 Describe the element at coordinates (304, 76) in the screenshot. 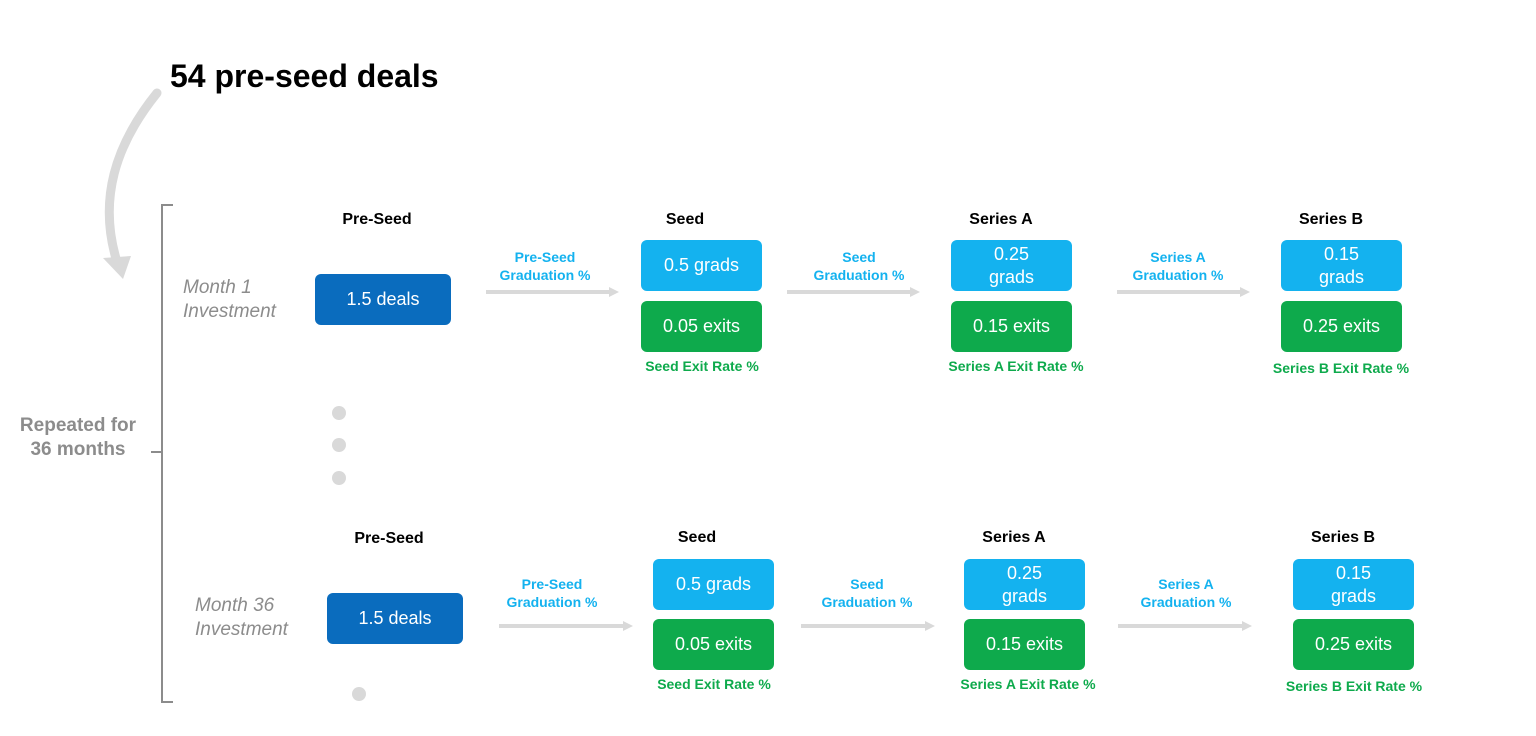

I see `diagram-title: 54 pre-seed deals` at that location.